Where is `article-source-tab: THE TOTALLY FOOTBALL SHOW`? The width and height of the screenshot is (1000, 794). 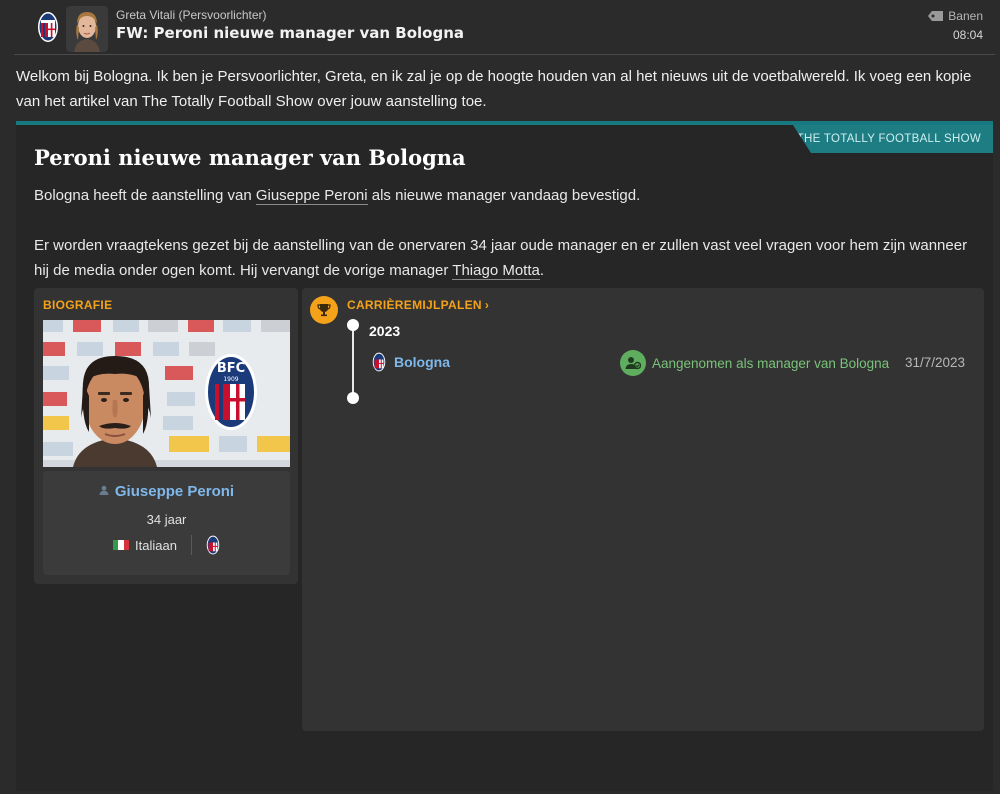
article-source-tab: THE TOTALLY FOOTBALL SHOW is located at coordinates (893, 139).